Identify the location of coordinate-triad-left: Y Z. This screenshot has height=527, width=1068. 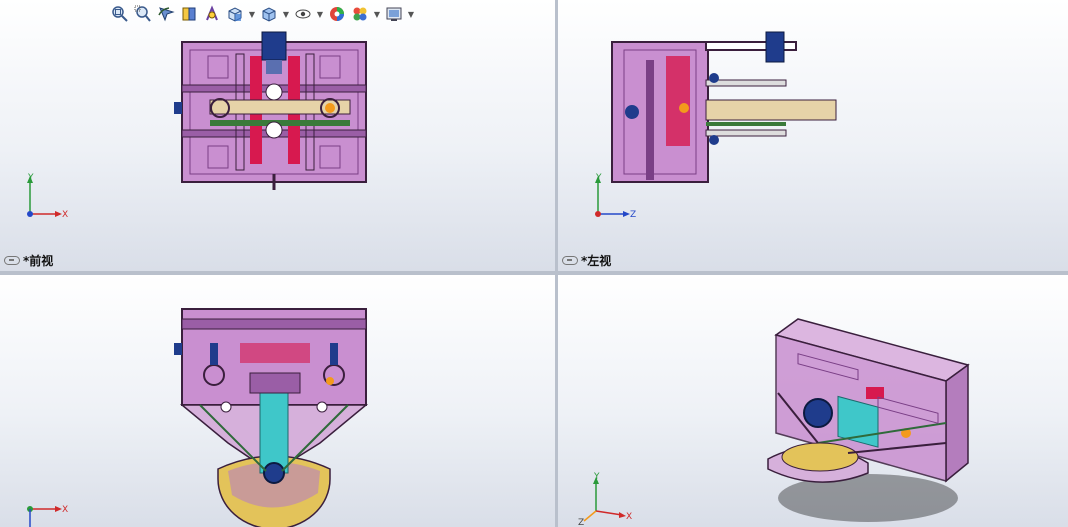
(615, 196).